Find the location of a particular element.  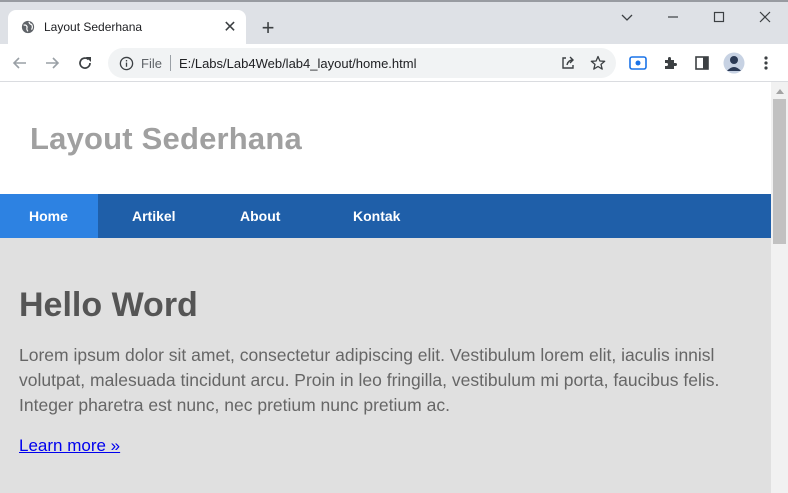

learn-more-link: Learn more » is located at coordinates (69, 446).